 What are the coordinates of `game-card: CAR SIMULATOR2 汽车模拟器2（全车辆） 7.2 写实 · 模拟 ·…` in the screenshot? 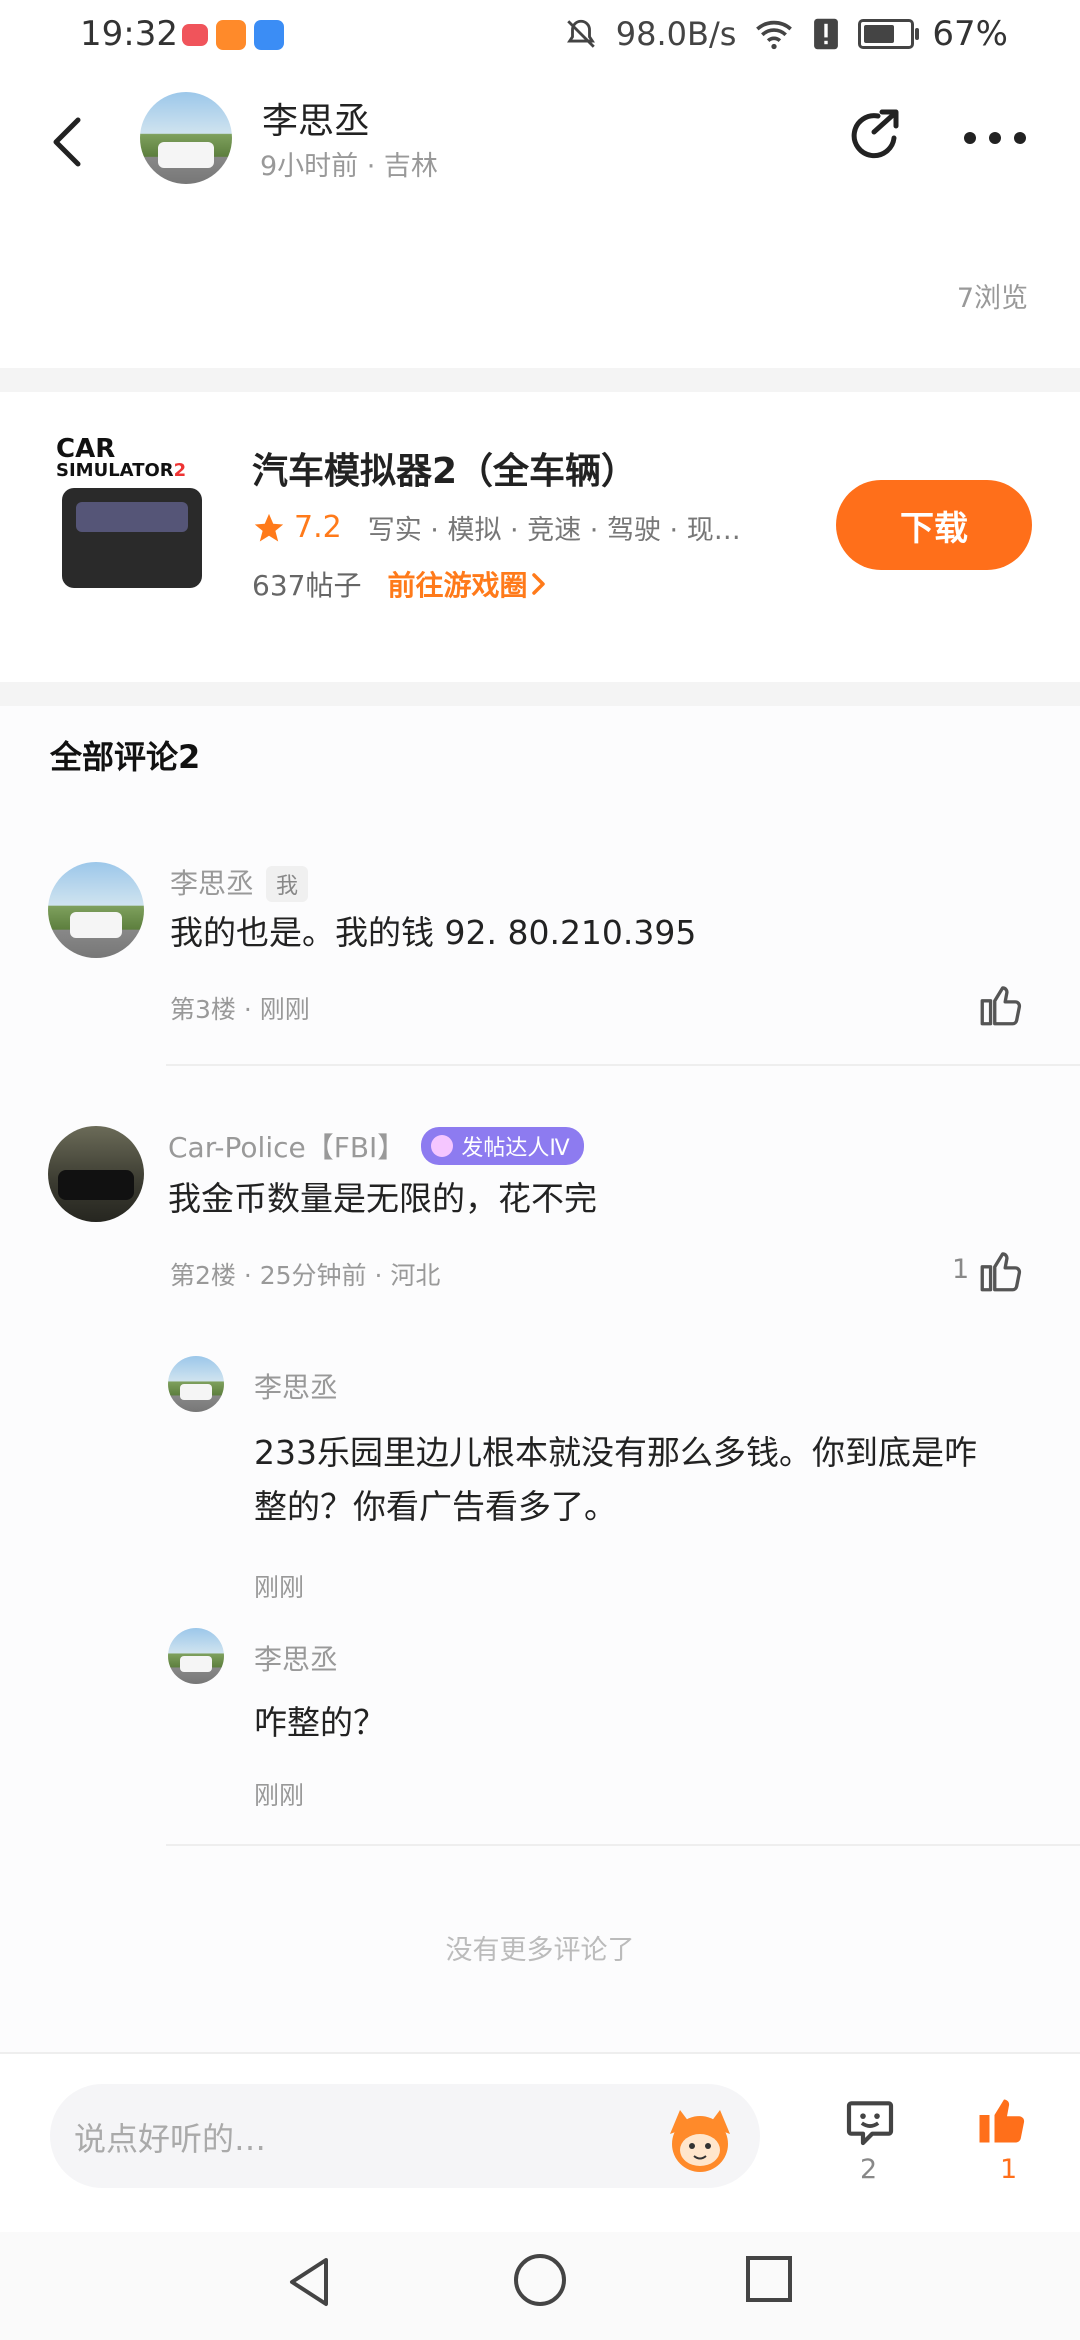 It's located at (540, 537).